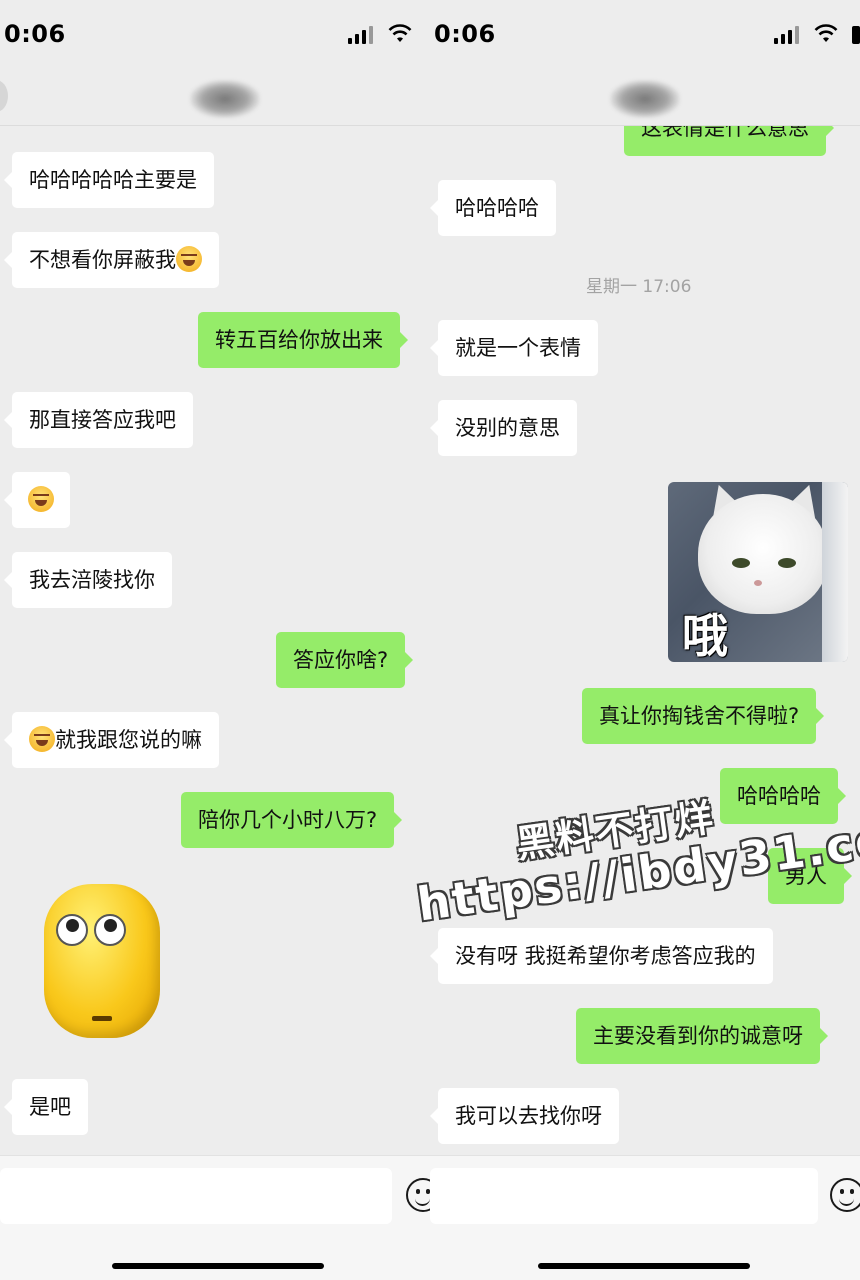 The image size is (860, 1280). What do you see at coordinates (639, 287) in the screenshot?
I see `message-timestamp: 星期一 17:06` at bounding box center [639, 287].